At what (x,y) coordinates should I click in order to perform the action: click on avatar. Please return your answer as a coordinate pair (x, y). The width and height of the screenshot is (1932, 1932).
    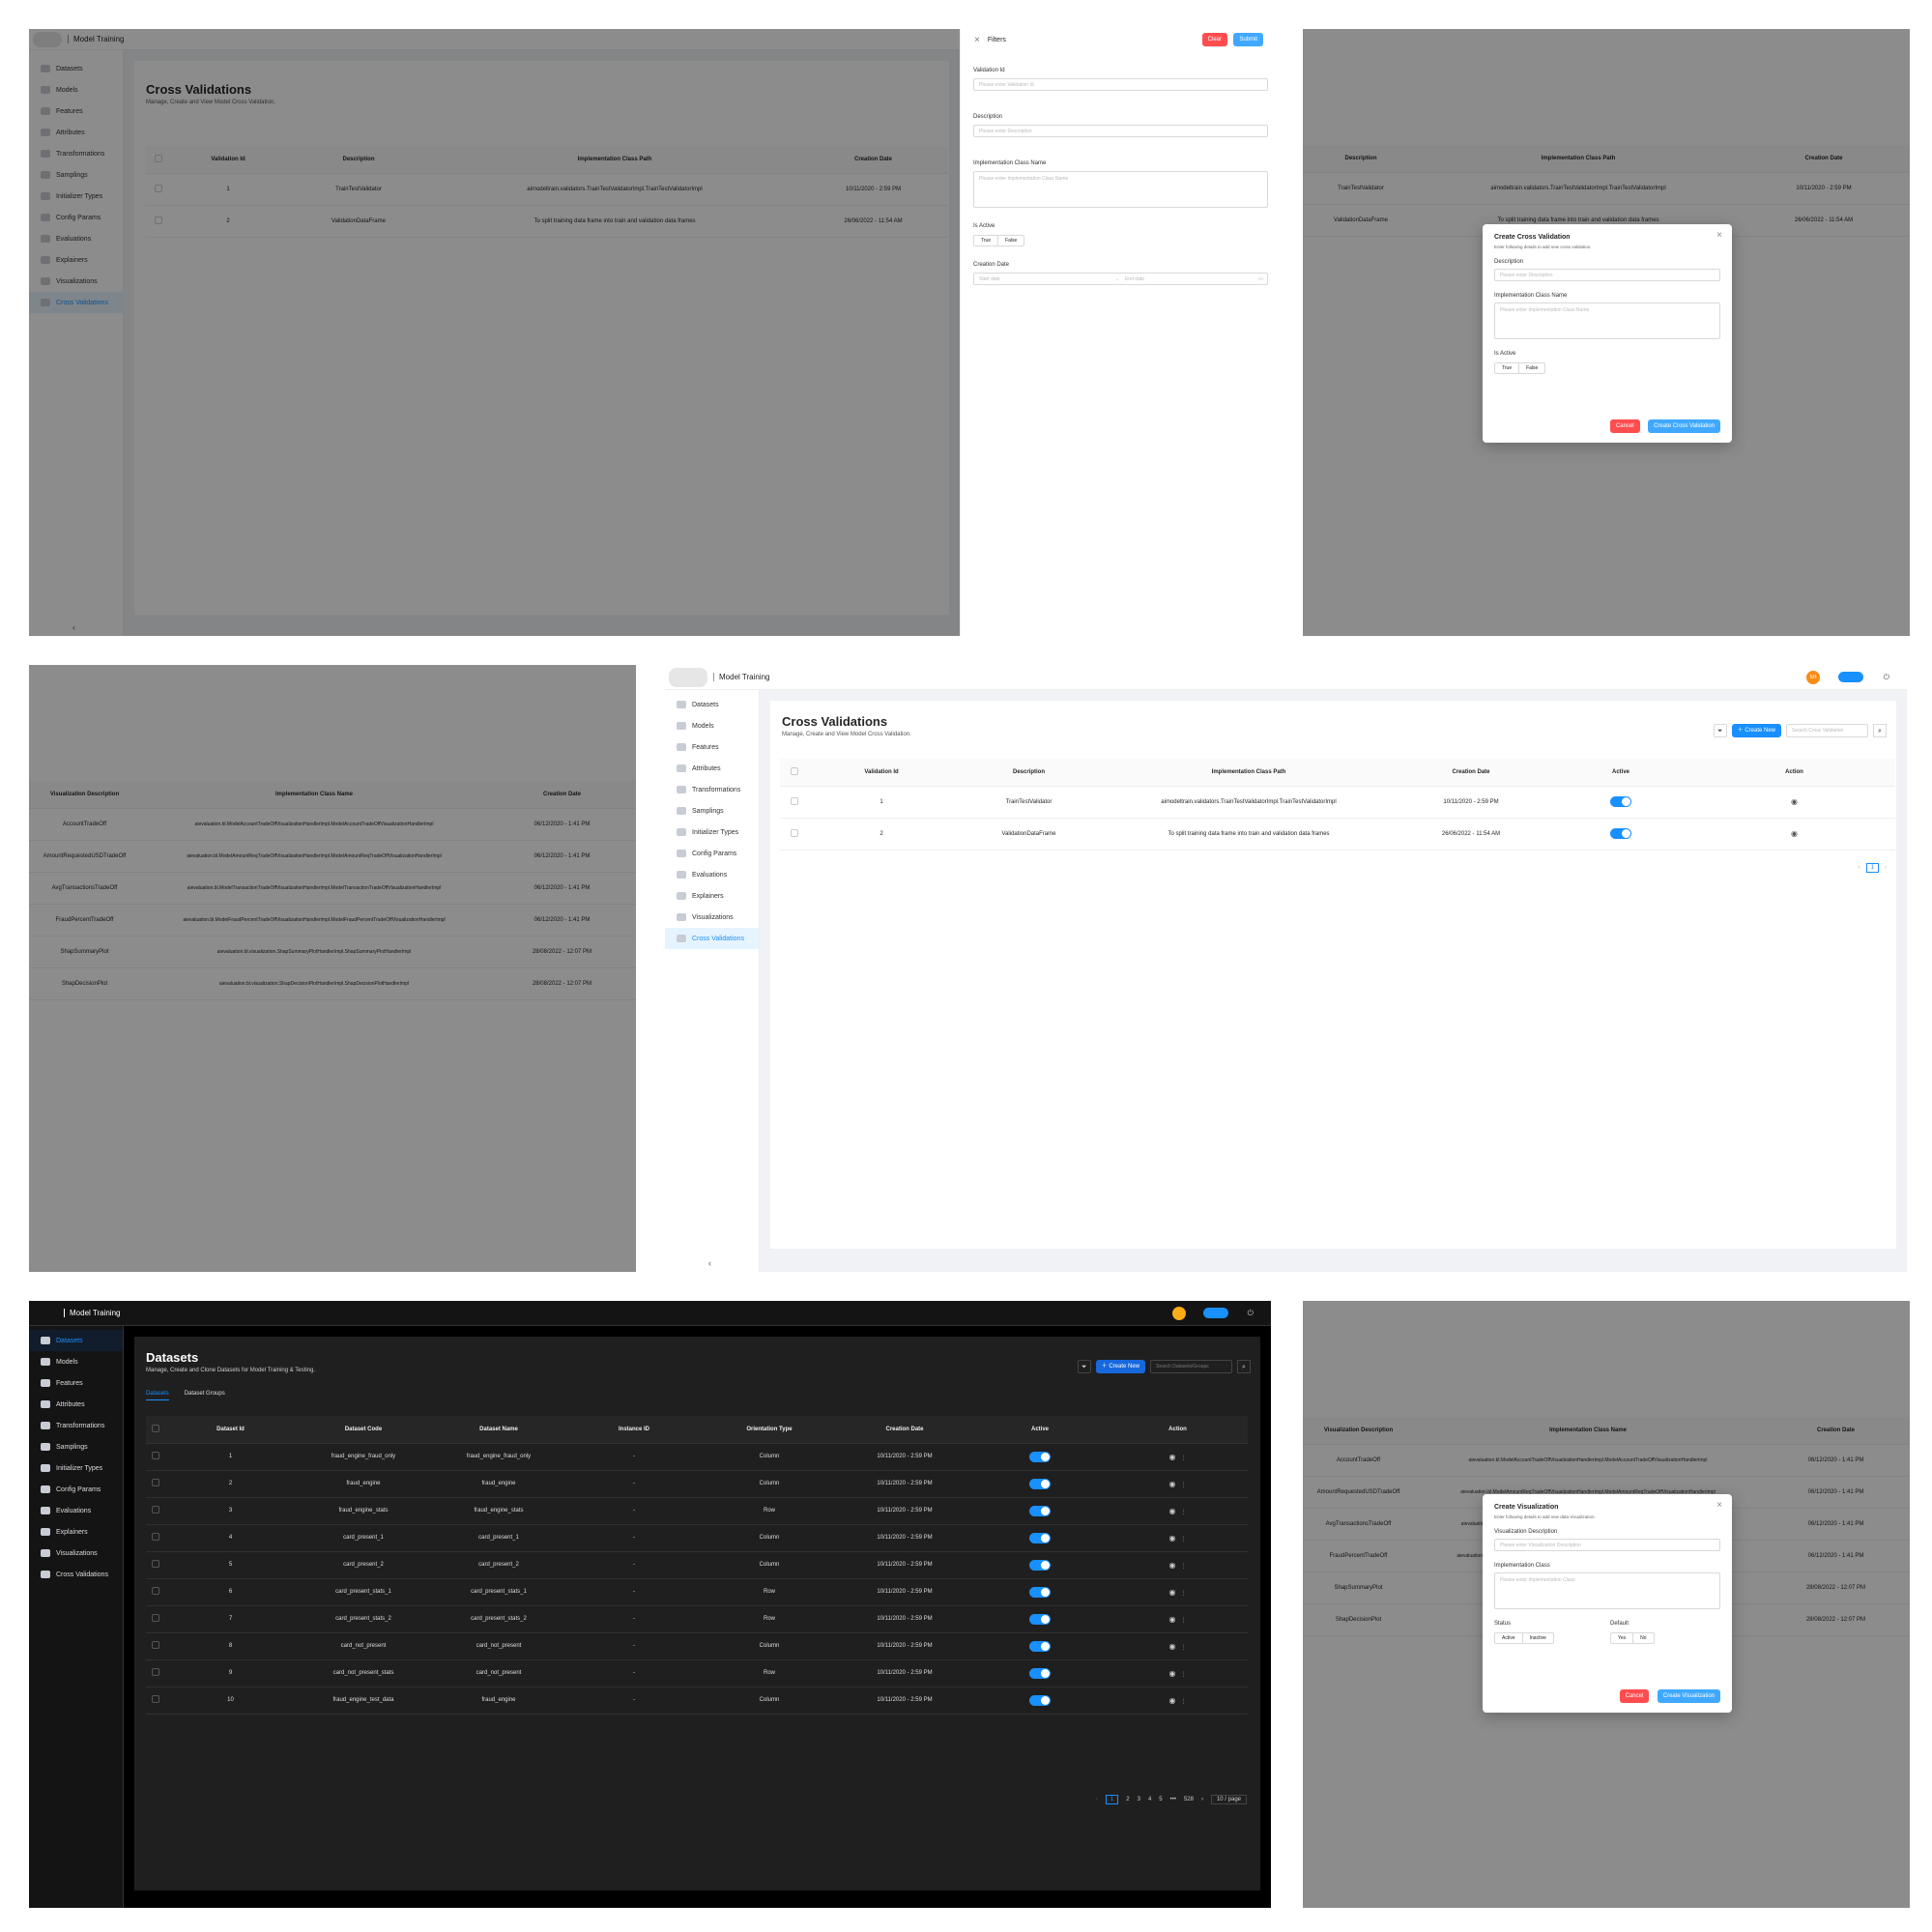
    Looking at the image, I should click on (1179, 1313).